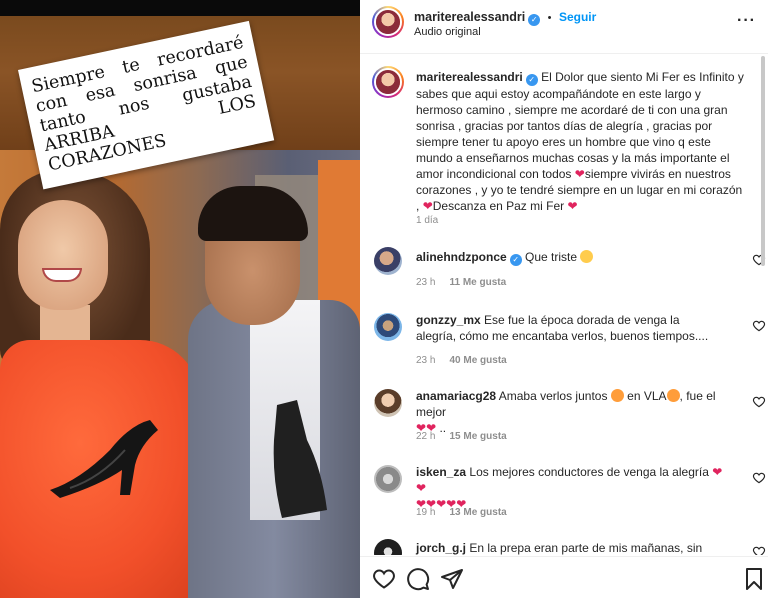  What do you see at coordinates (427, 220) in the screenshot?
I see `caption-time: 1 día` at bounding box center [427, 220].